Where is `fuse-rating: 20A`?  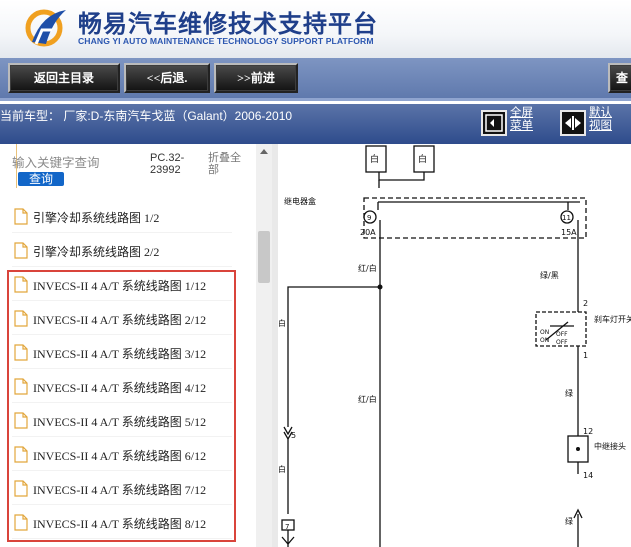
fuse-rating: 20A is located at coordinates (368, 232).